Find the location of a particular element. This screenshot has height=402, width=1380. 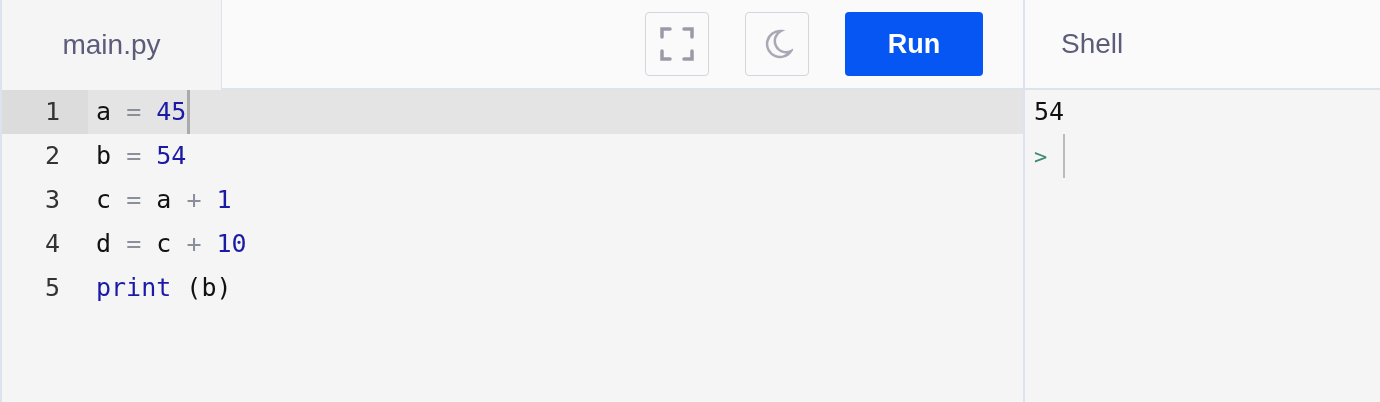

theme-toggle-button is located at coordinates (777, 44).